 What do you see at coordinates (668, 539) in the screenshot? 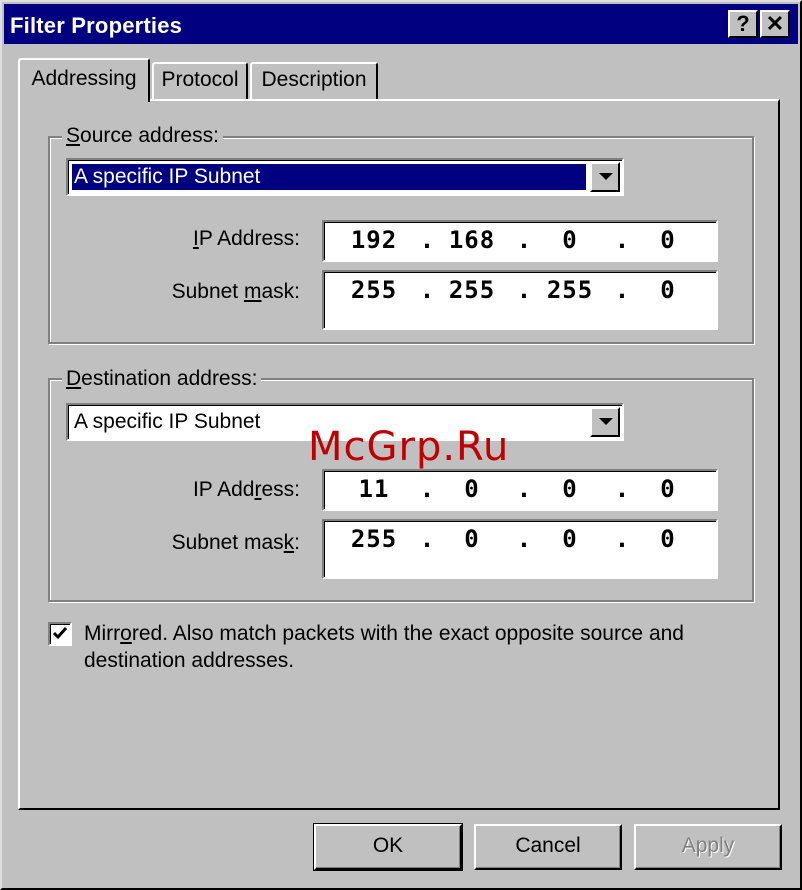
I see `destination-mask-octet-4: 0` at bounding box center [668, 539].